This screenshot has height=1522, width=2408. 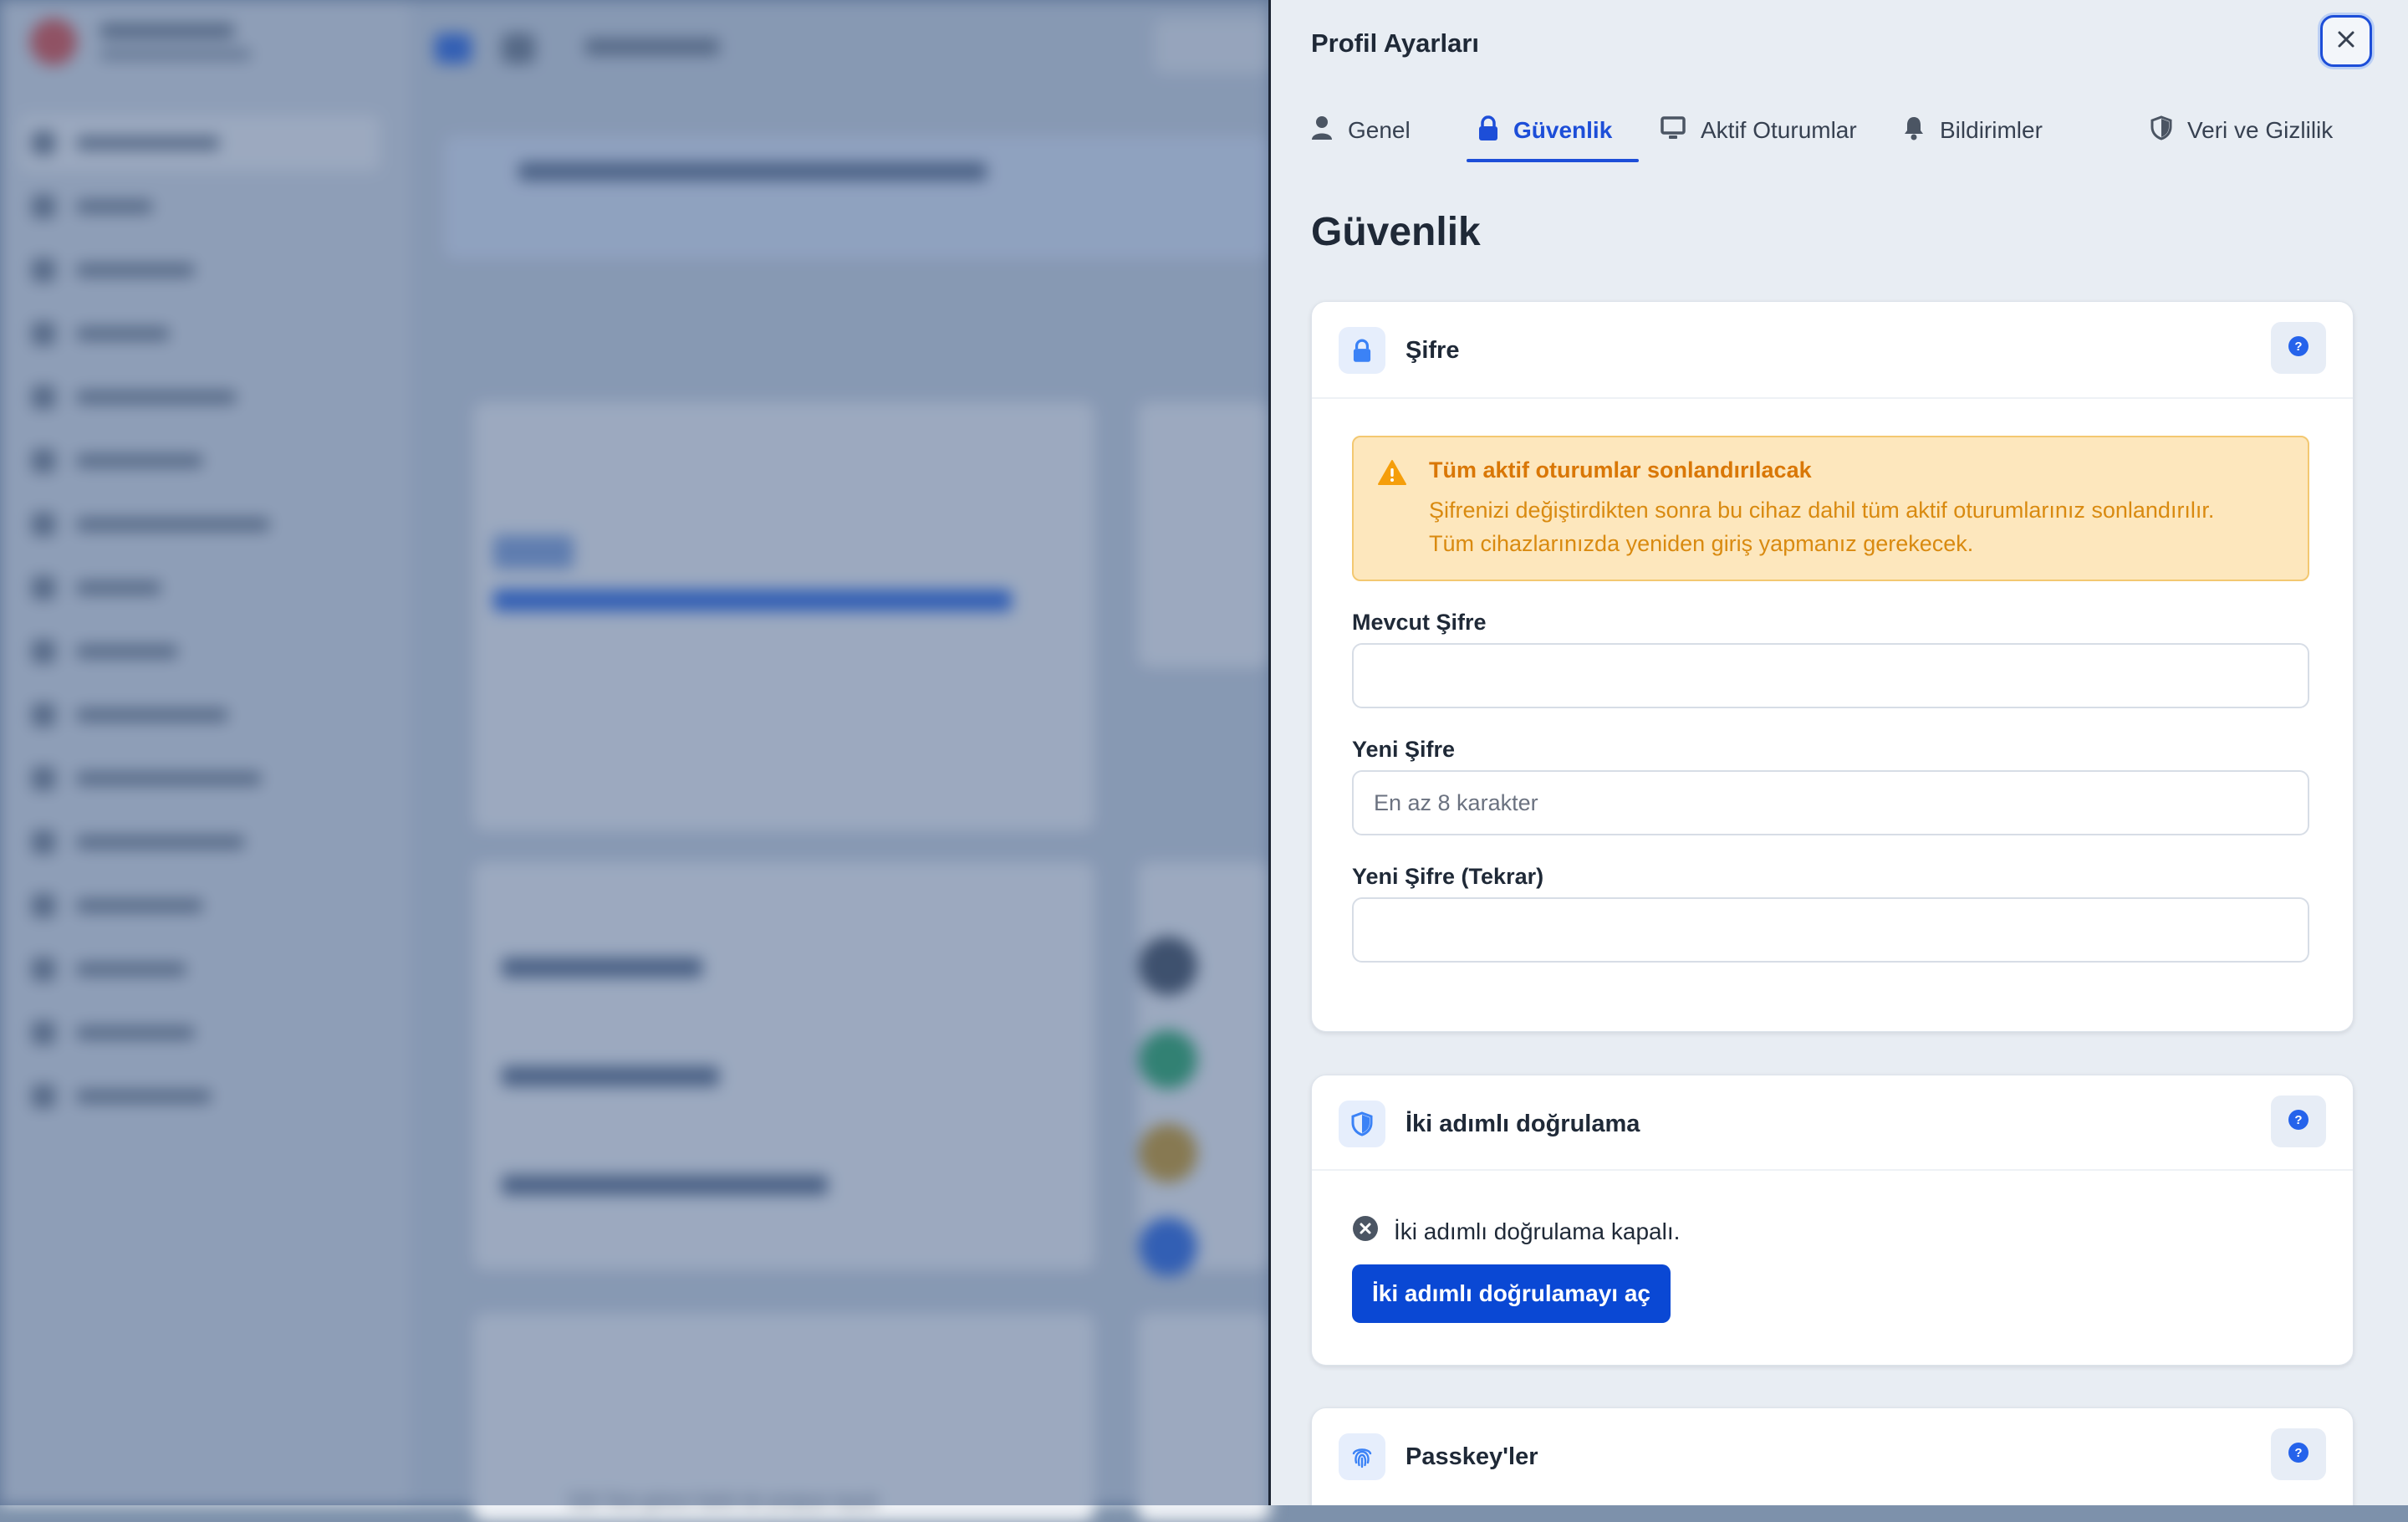 I want to click on two-factor-status-text: İki adımlı doğrulama kapalı., so click(x=1537, y=1231).